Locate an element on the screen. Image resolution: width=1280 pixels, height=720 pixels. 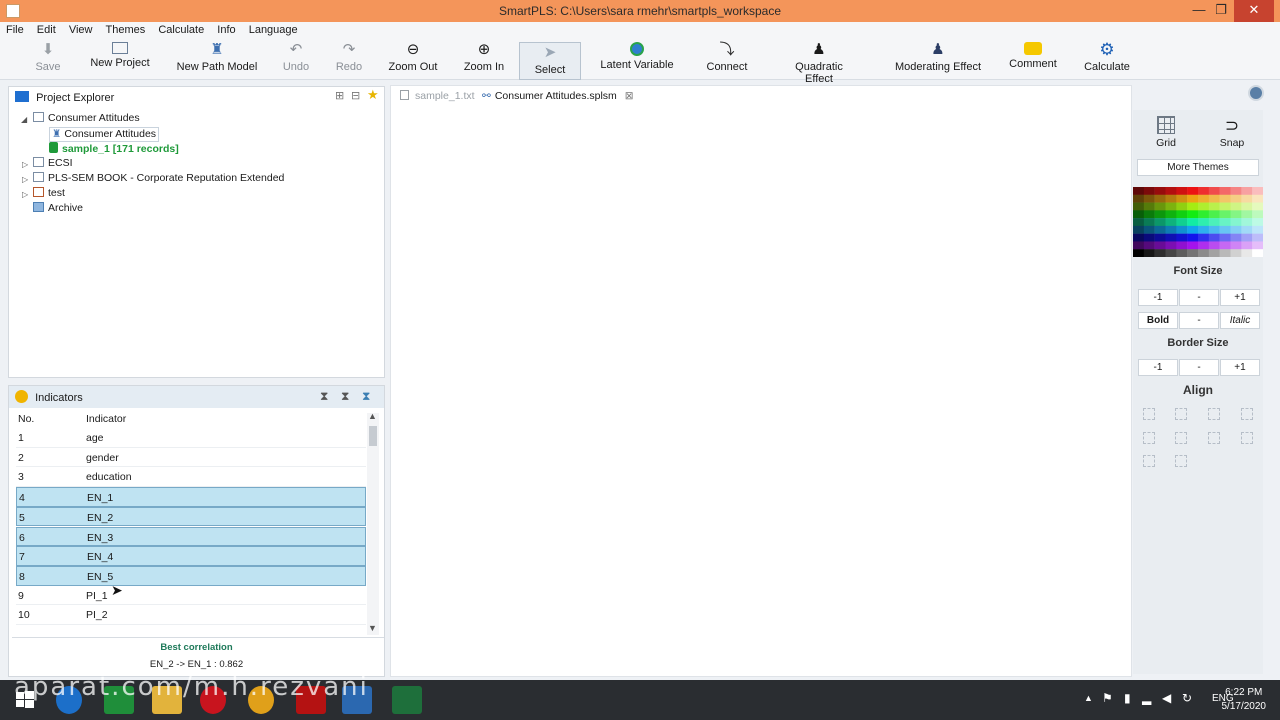
italic-button: Italic is located at coordinates (1240, 320).